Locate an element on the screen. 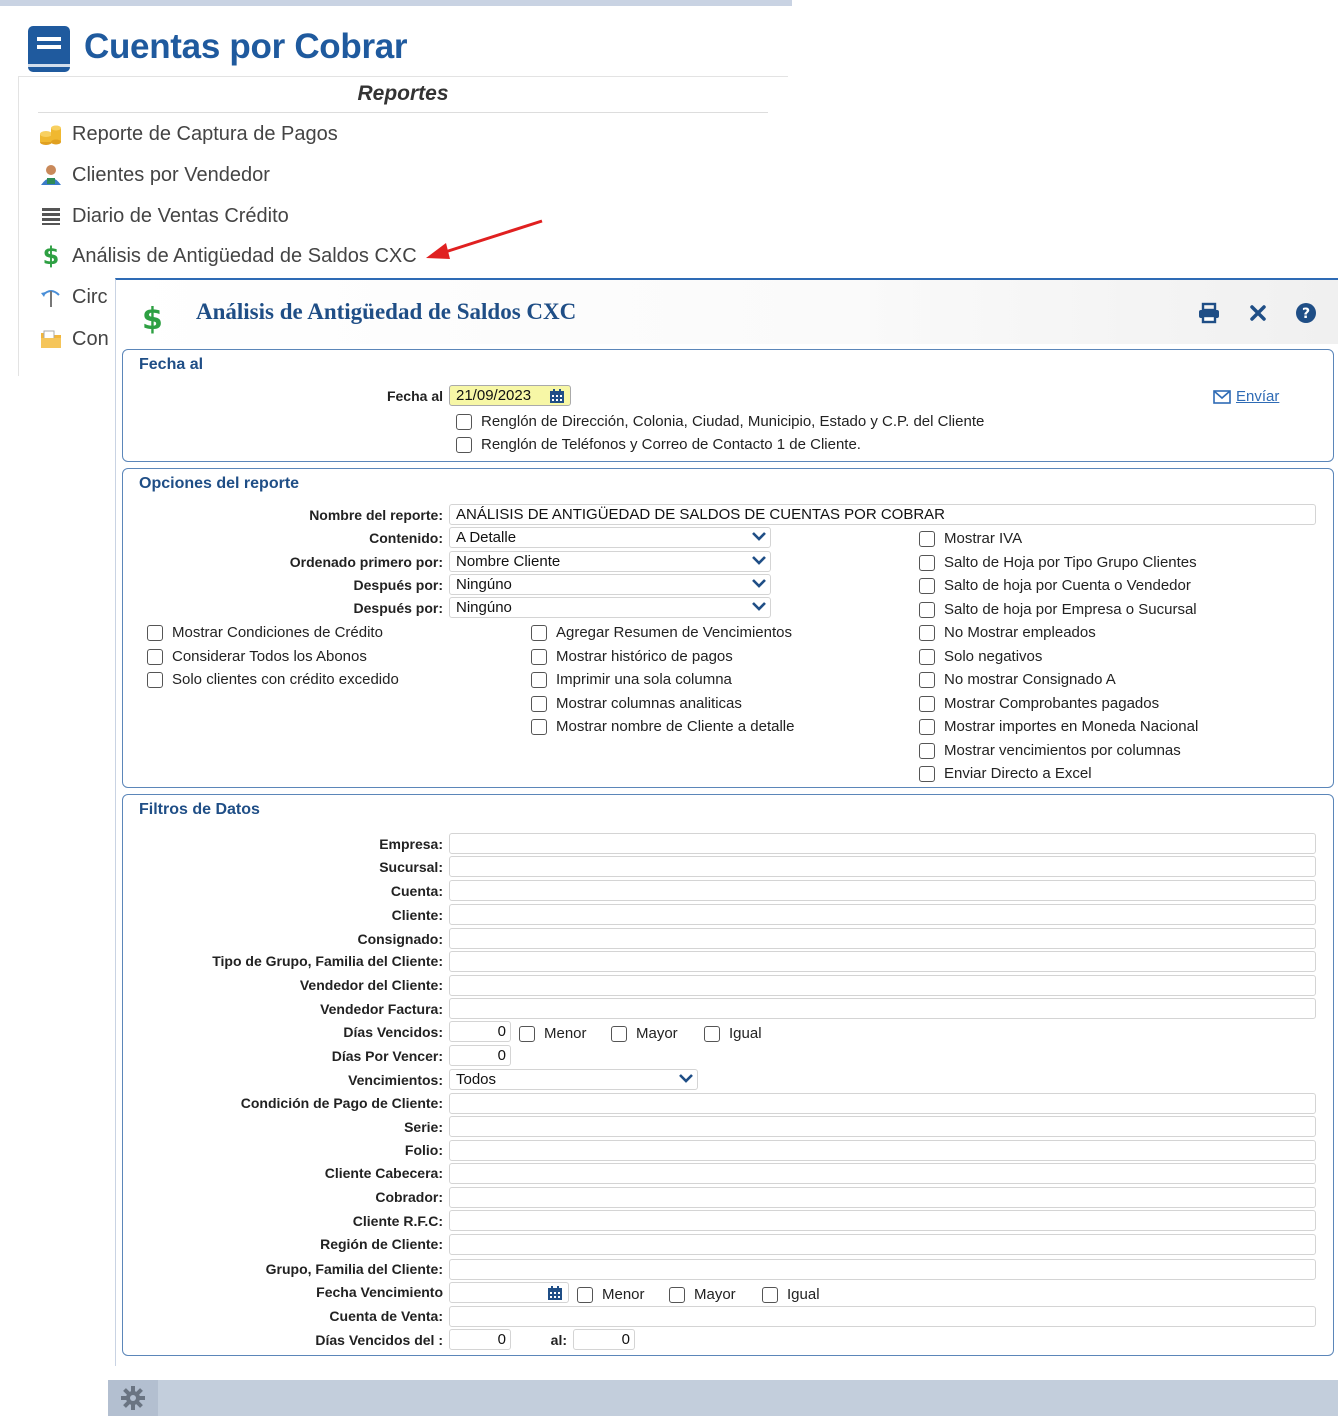 This screenshot has width=1338, height=1416. check-salto-cuenta-vendedor: Salto de hoja por Cuenta o Vendedor is located at coordinates (1055, 585).